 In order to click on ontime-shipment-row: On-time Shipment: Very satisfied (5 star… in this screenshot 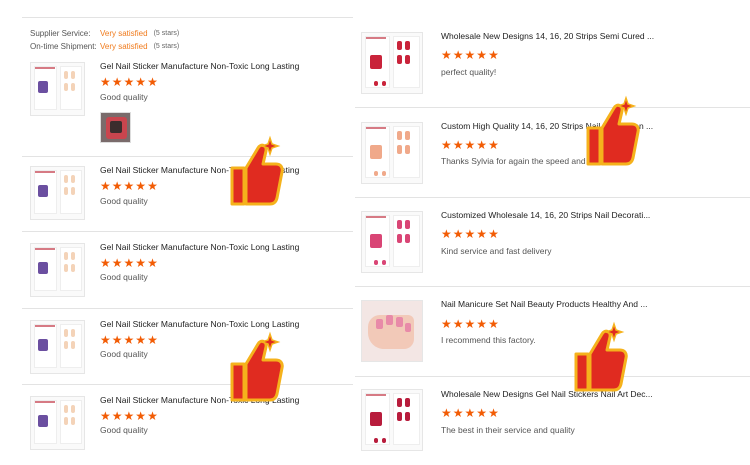, I will do `click(104, 46)`.